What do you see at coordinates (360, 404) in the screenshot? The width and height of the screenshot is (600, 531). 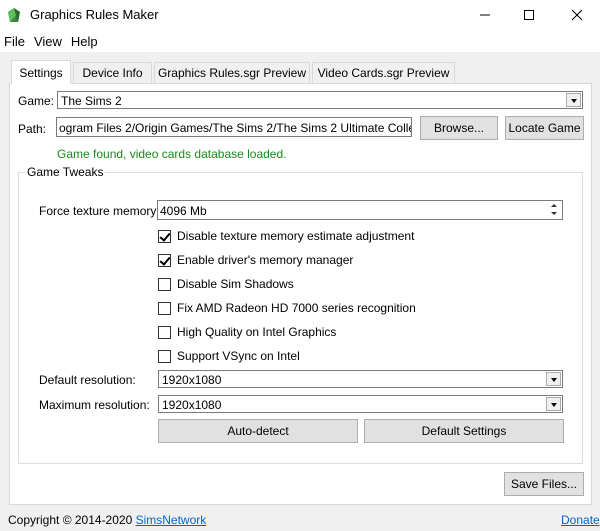 I see `maximum-resolution-select: 1920x1080` at bounding box center [360, 404].